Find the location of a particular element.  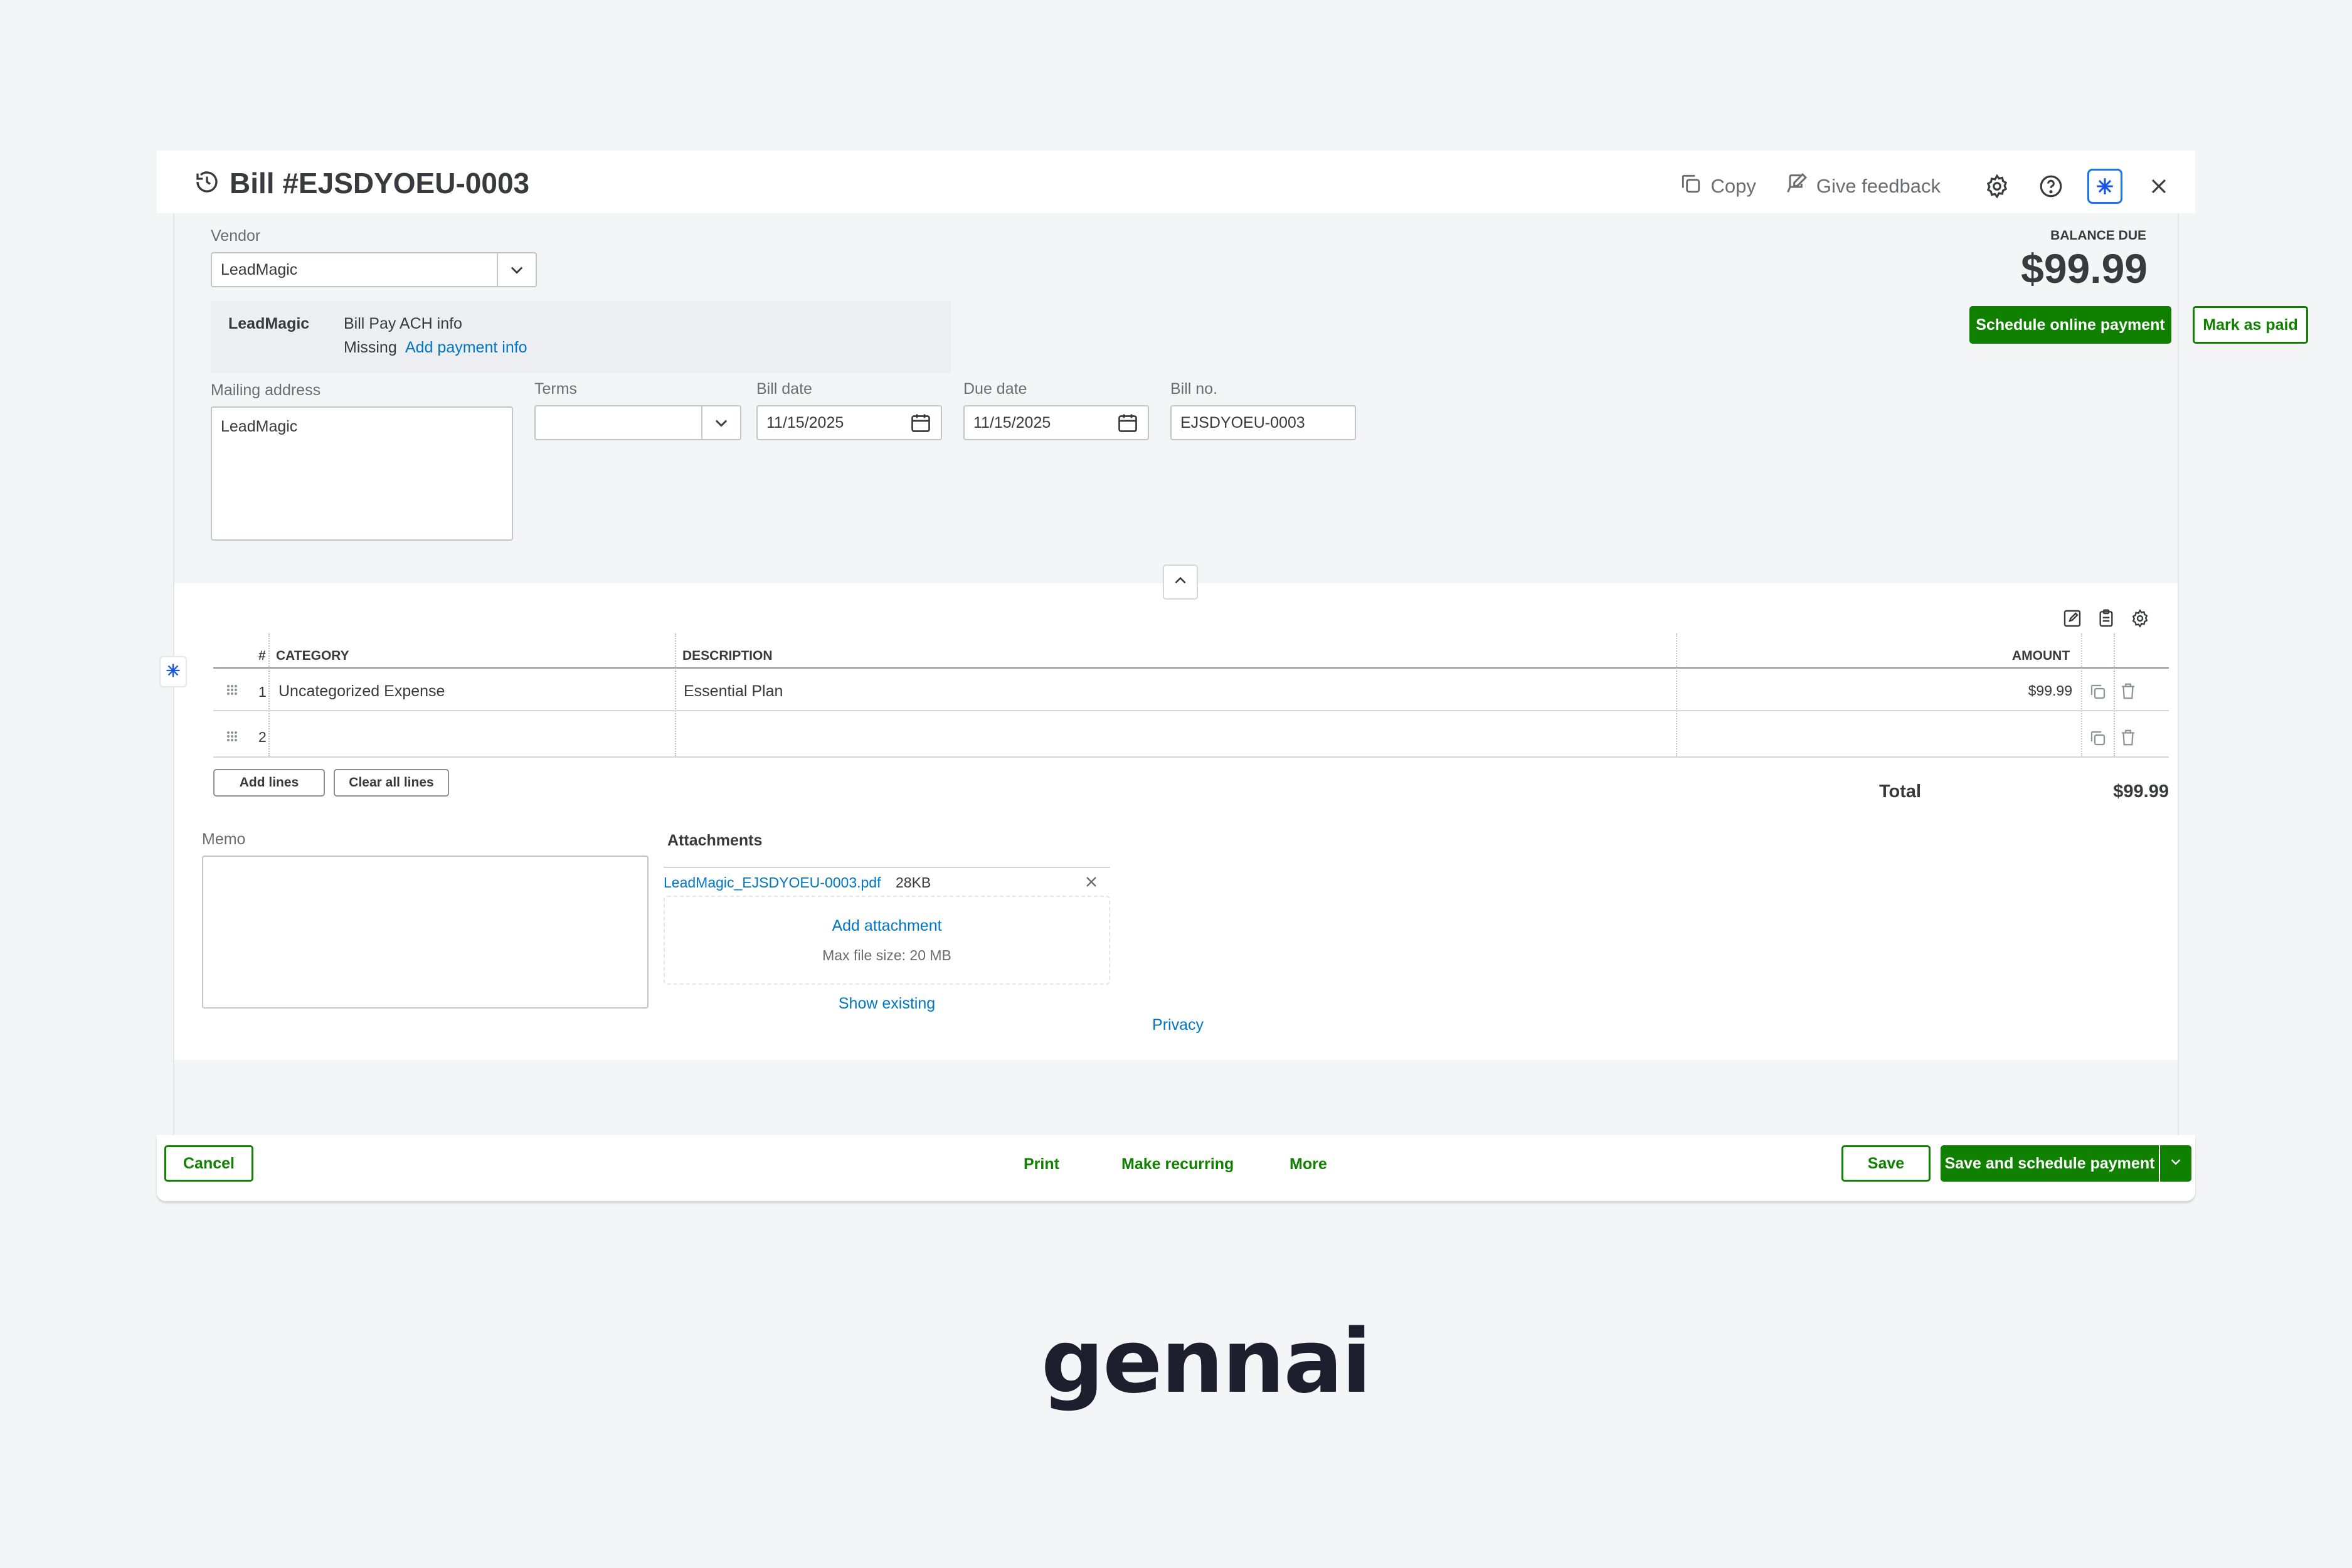

row-num: 2 is located at coordinates (262, 737).